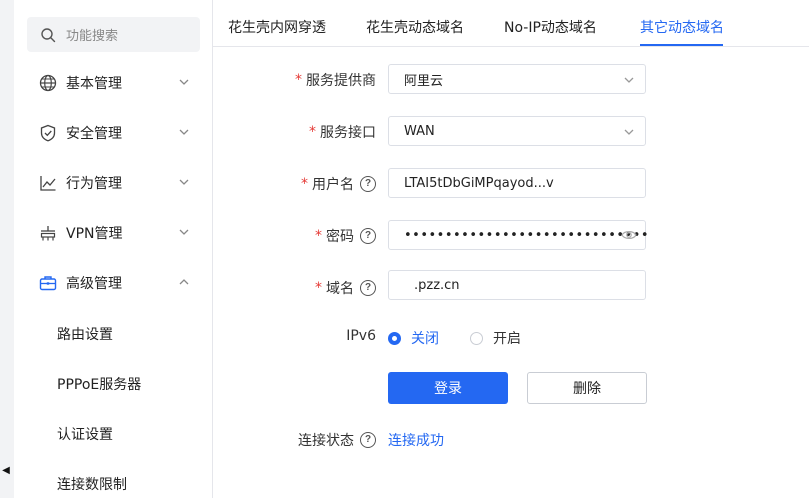 The width and height of the screenshot is (809, 498). I want to click on tab-oray-ddns: 花生壳动态域名, so click(415, 27).